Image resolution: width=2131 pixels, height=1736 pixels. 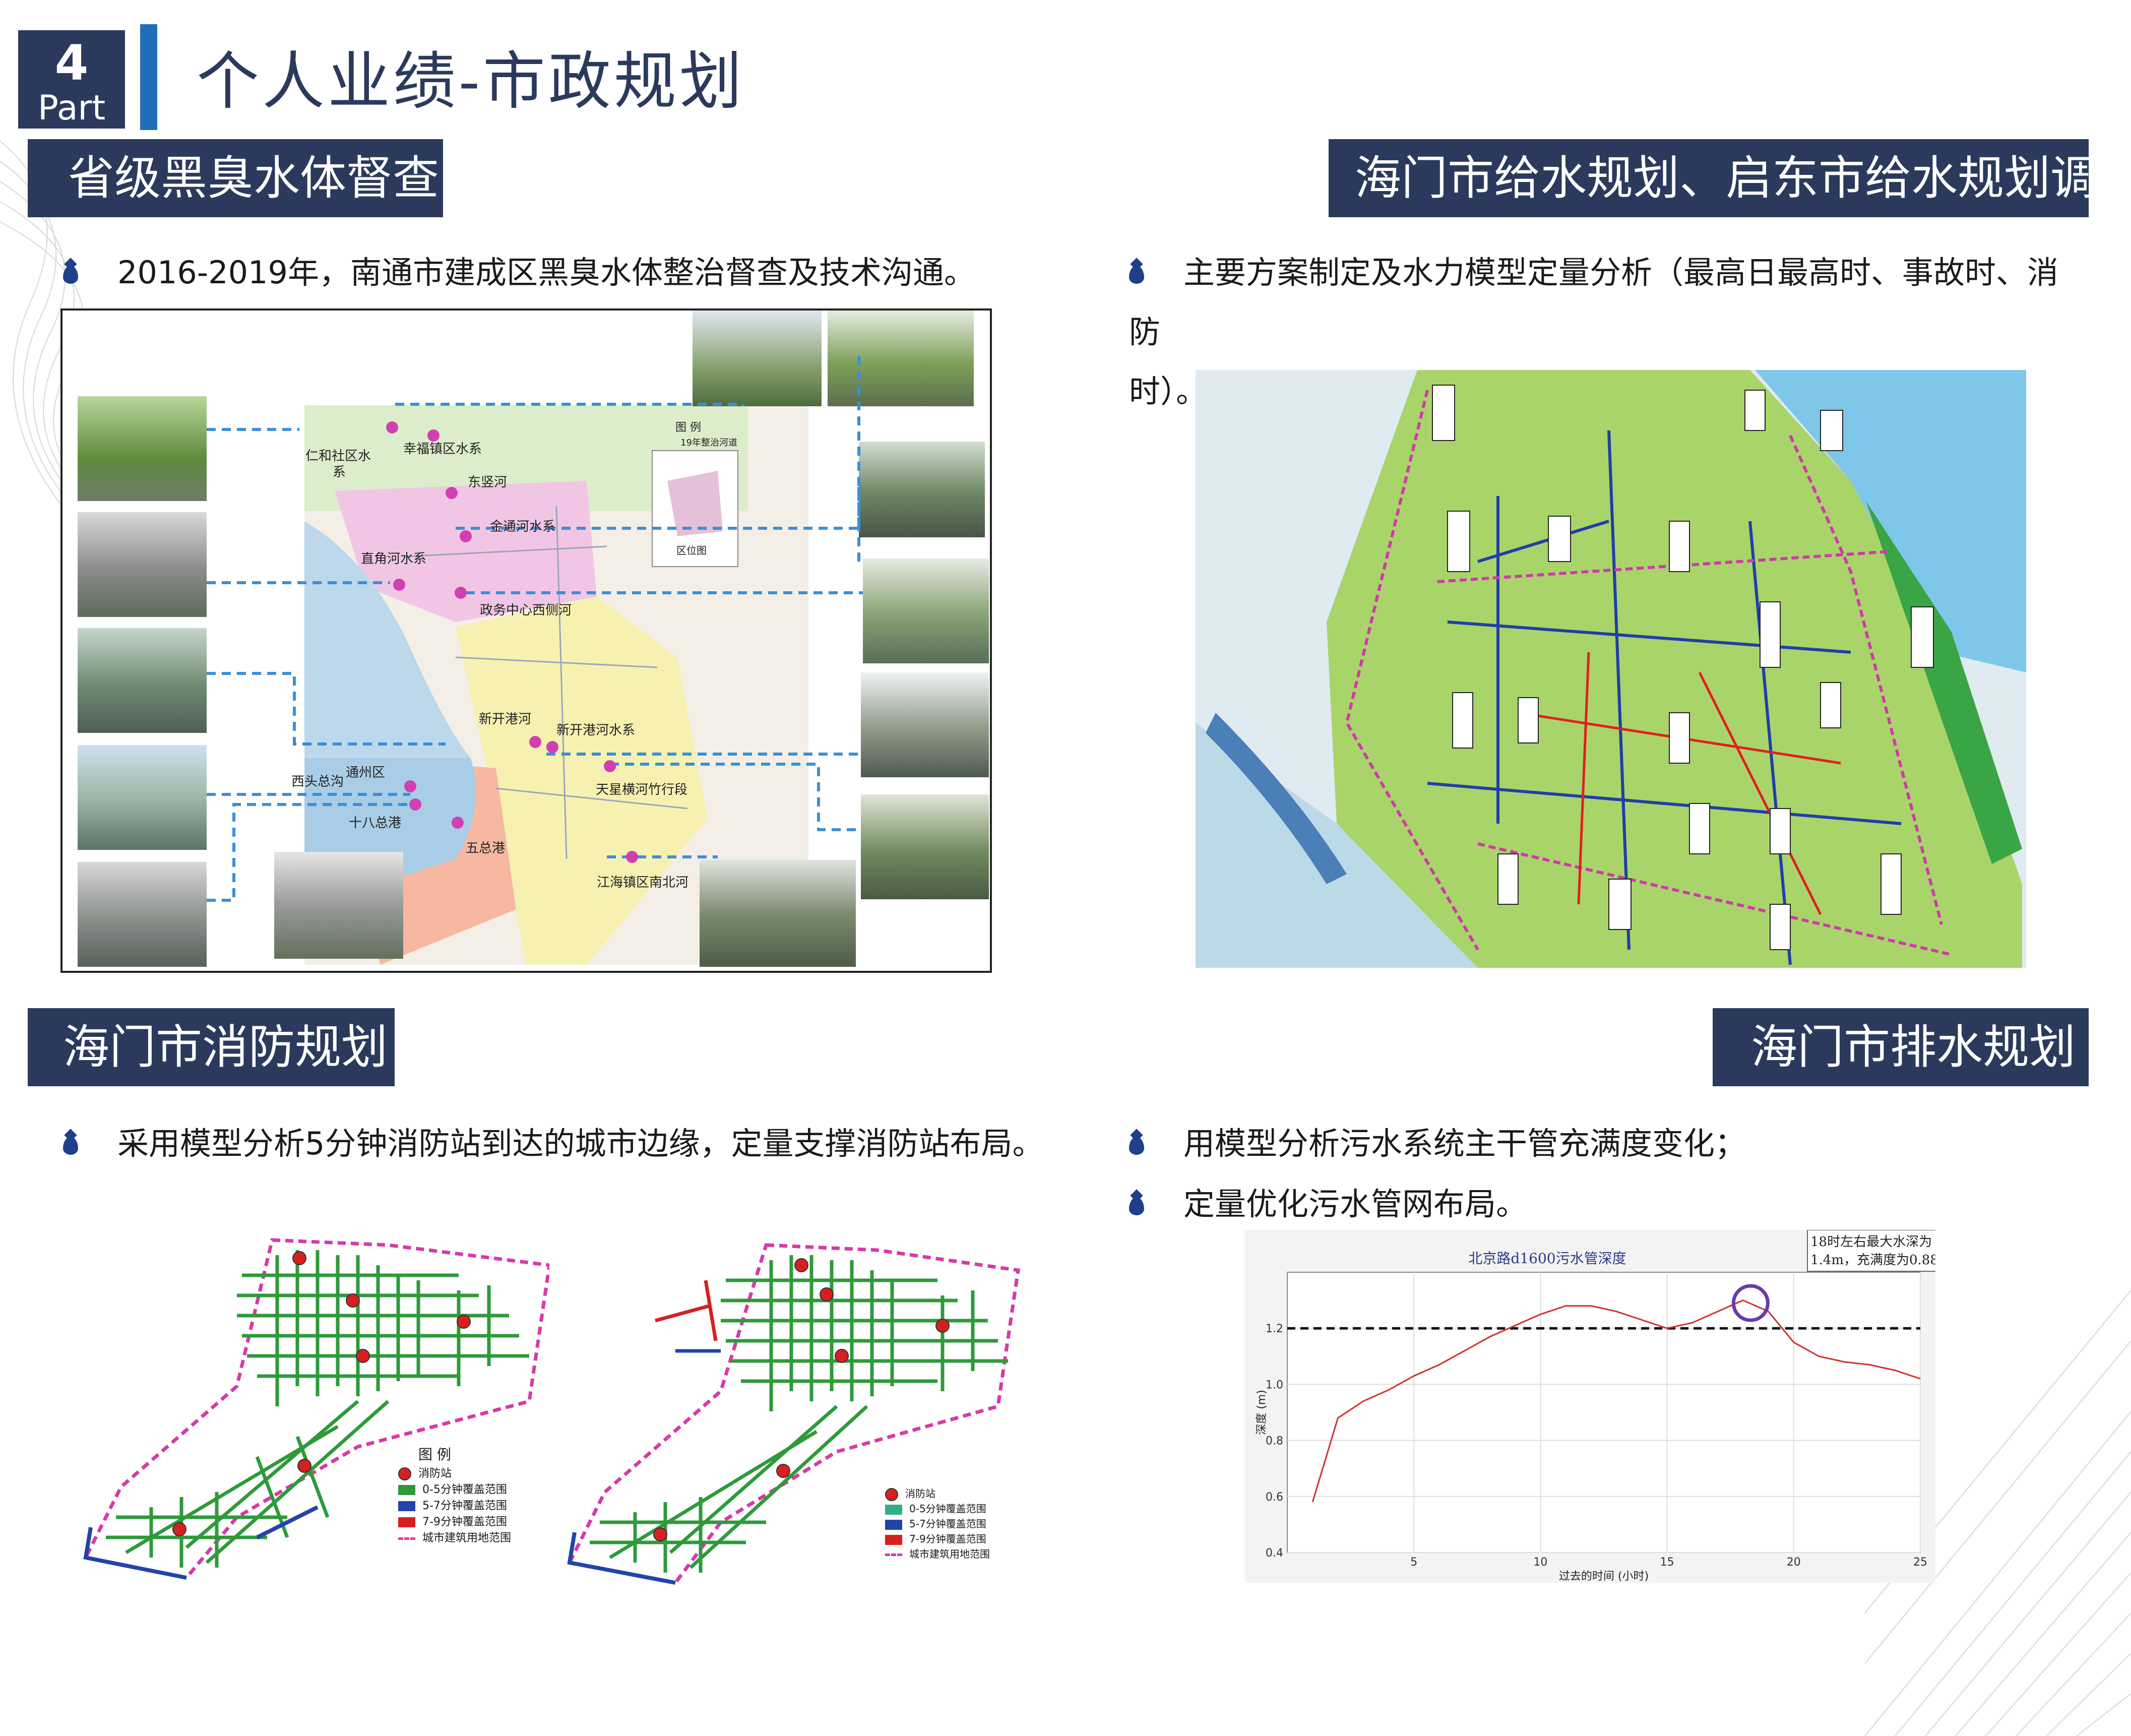 What do you see at coordinates (1604, 1412) in the screenshot?
I see `chart-plot-area` at bounding box center [1604, 1412].